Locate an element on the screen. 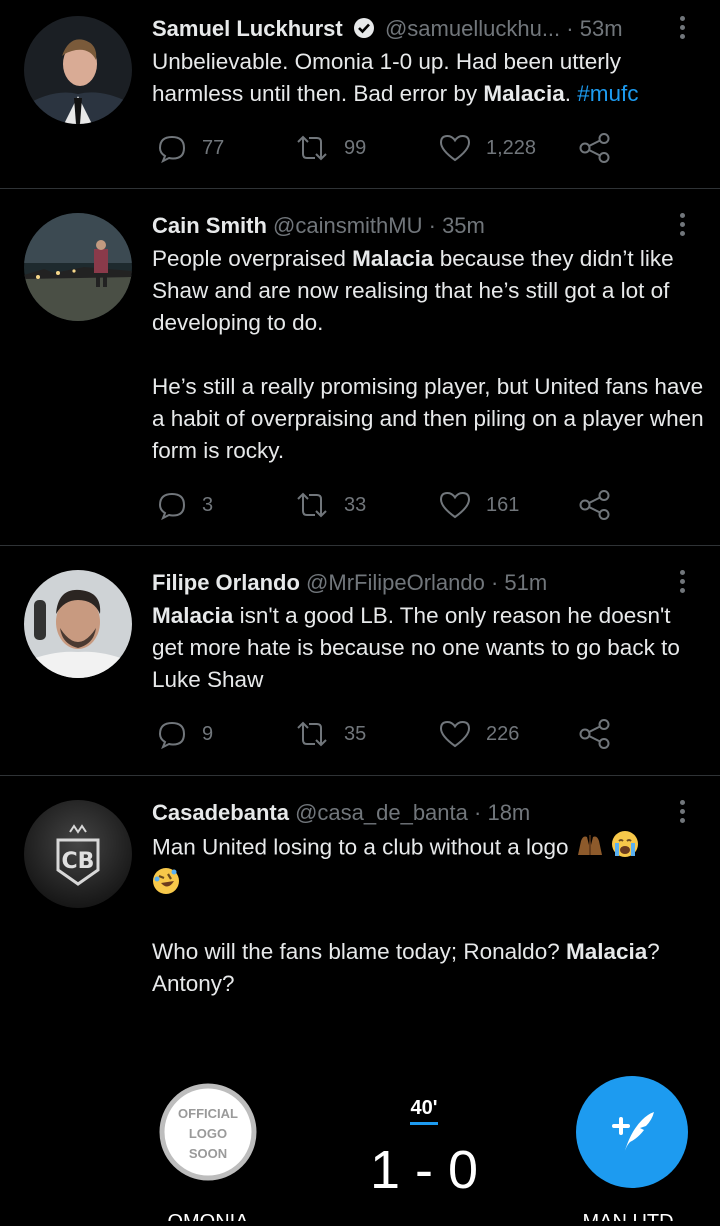 This screenshot has height=1226, width=720. like-count: 1,228 is located at coordinates (511, 147).